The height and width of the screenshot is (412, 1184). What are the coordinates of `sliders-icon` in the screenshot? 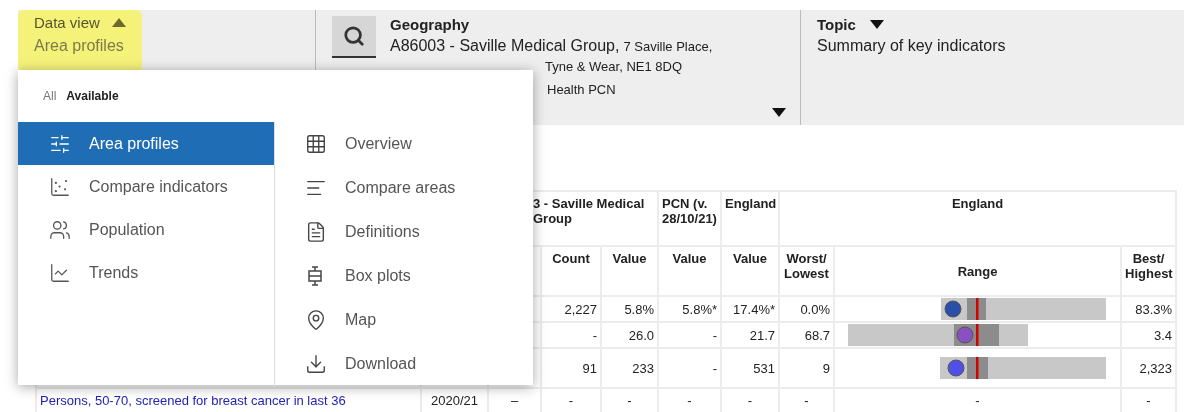 It's located at (60, 143).